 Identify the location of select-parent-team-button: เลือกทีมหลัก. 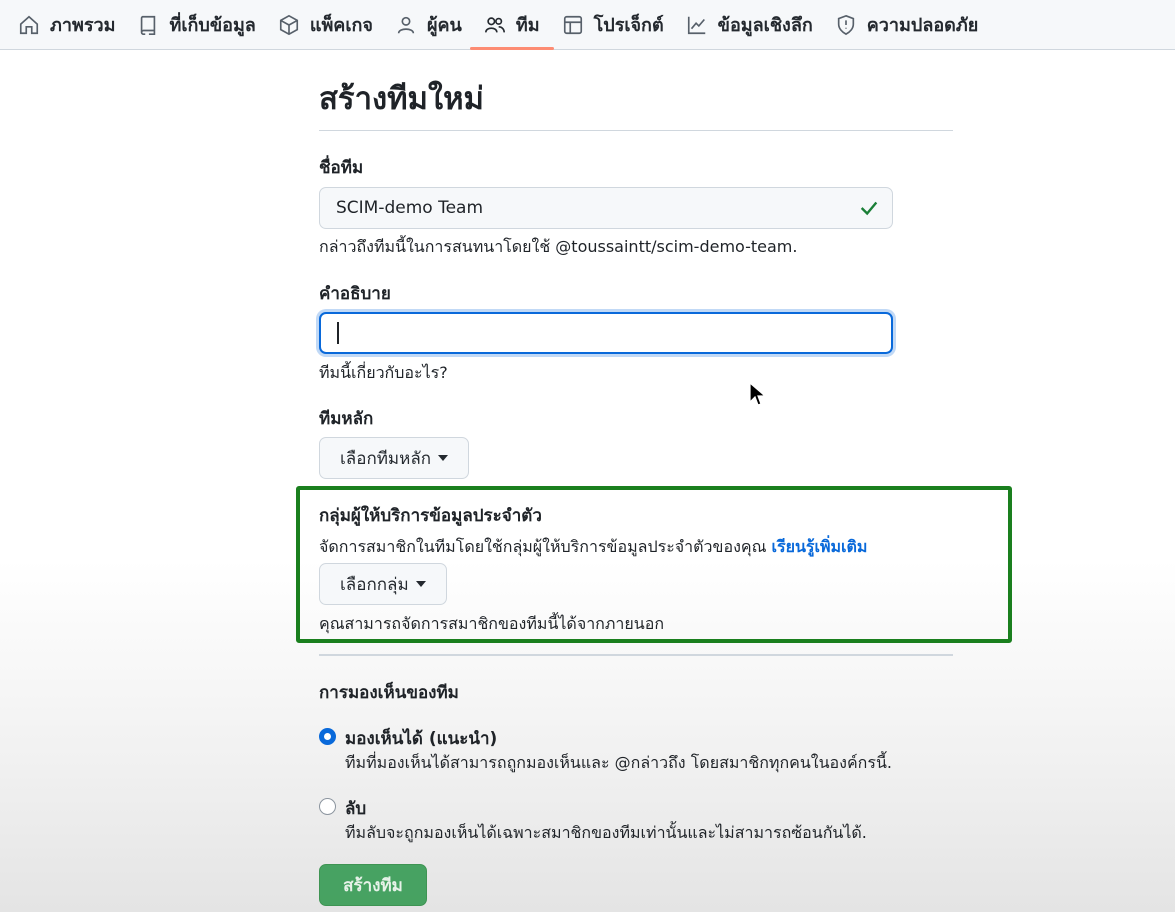
(394, 458).